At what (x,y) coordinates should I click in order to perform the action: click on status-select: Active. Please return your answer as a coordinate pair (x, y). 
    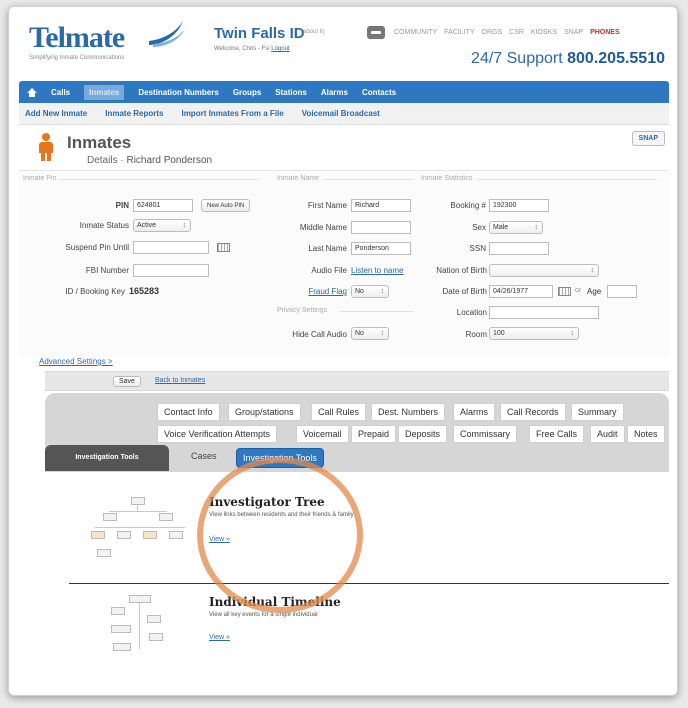
    Looking at the image, I should click on (162, 225).